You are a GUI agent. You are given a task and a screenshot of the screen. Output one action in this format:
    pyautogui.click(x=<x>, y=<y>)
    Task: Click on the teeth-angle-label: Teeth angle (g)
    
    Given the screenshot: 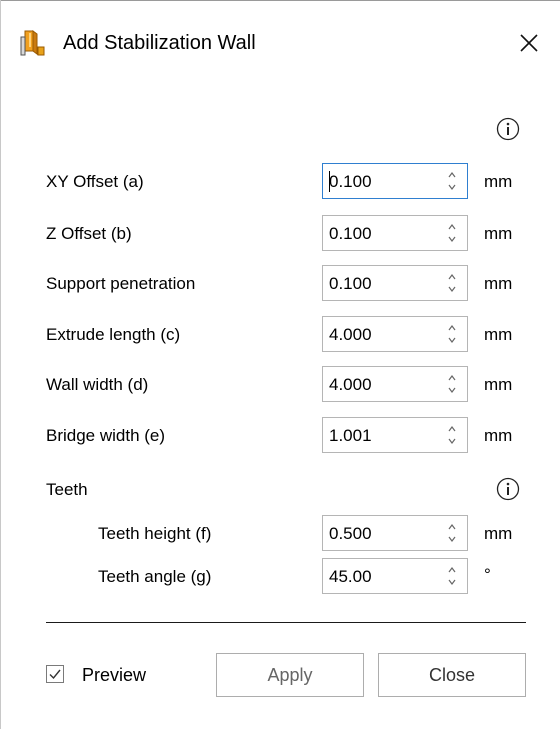 What is the action you would take?
    pyautogui.click(x=155, y=576)
    